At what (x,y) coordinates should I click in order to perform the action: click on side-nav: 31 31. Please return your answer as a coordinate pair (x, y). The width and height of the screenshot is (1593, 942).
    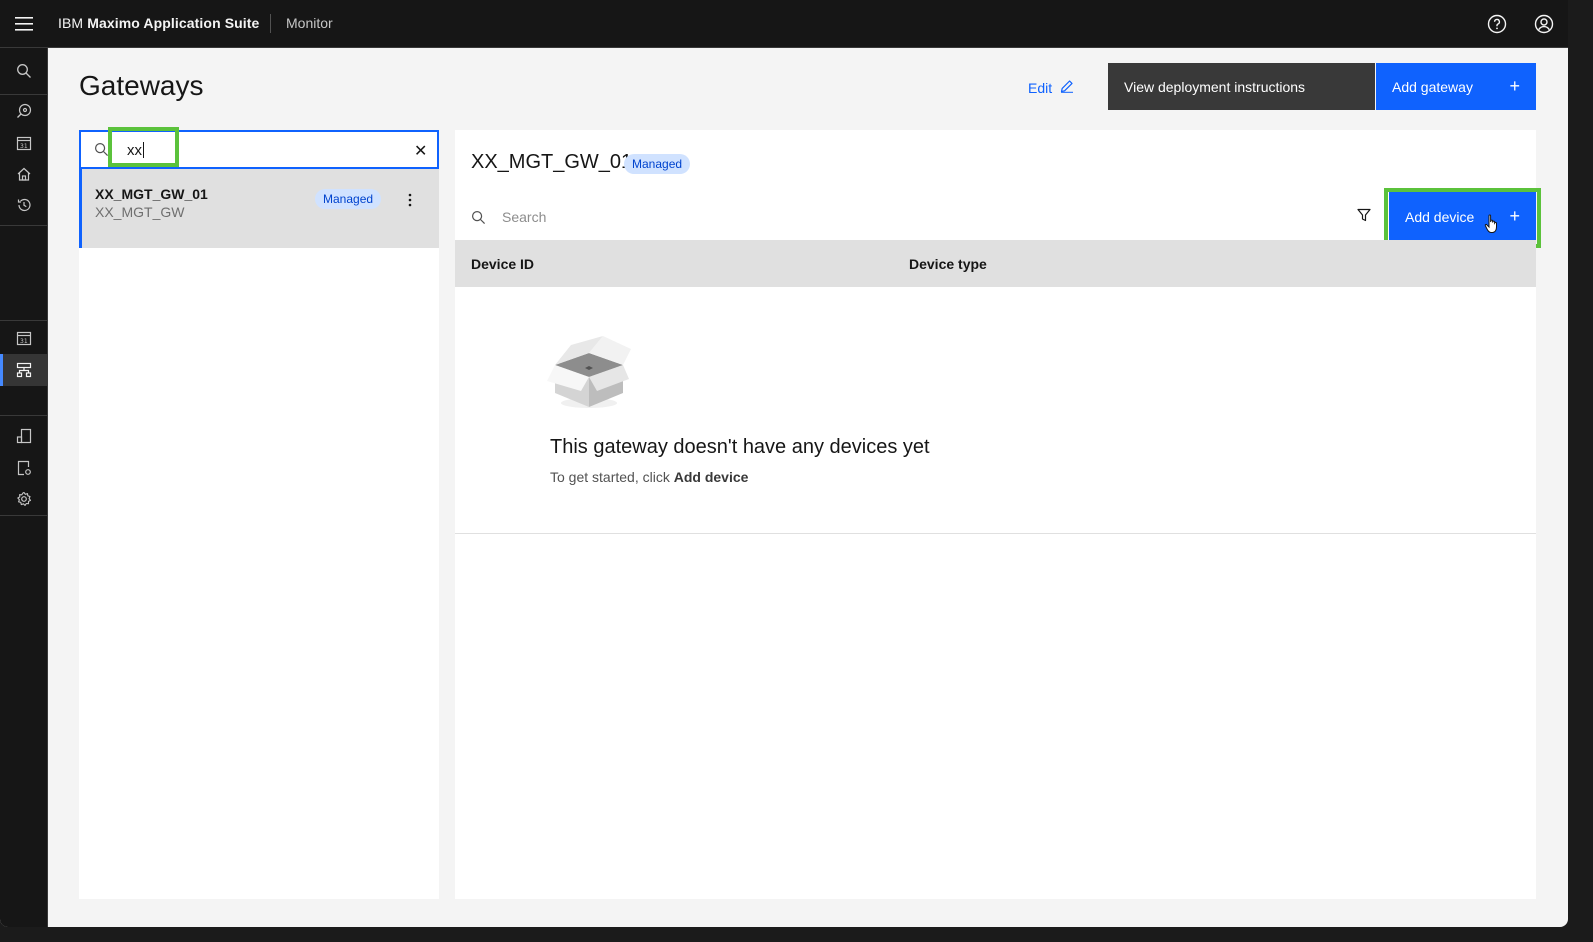
    Looking at the image, I should click on (24, 487).